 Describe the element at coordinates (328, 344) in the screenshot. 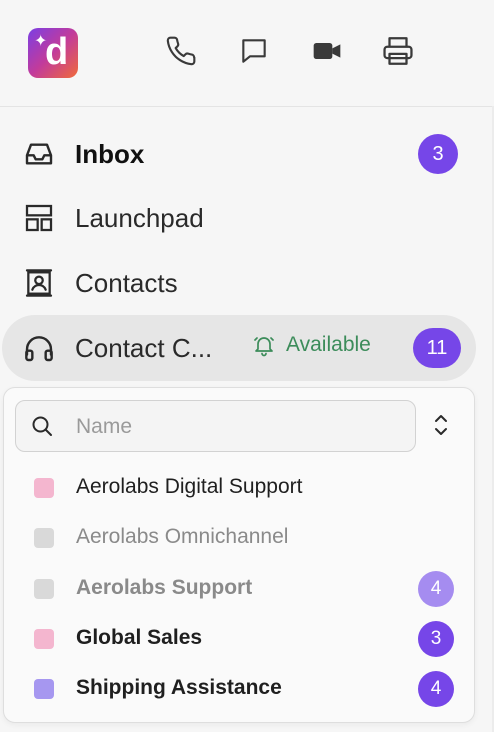

I see `availability-label: Available` at that location.